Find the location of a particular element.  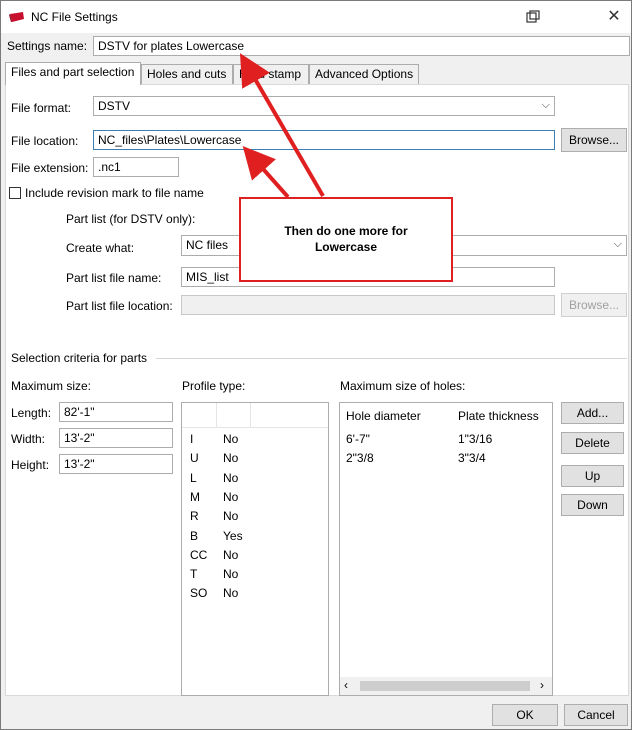

maximum-size-label: Maximum size: is located at coordinates (51, 386).